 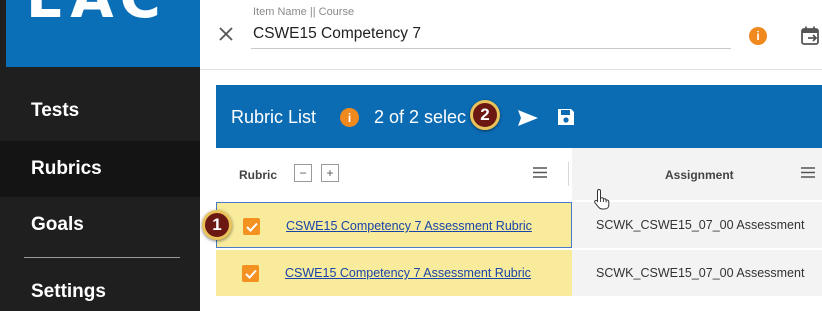 I want to click on app-logo: EAC, so click(x=103, y=33).